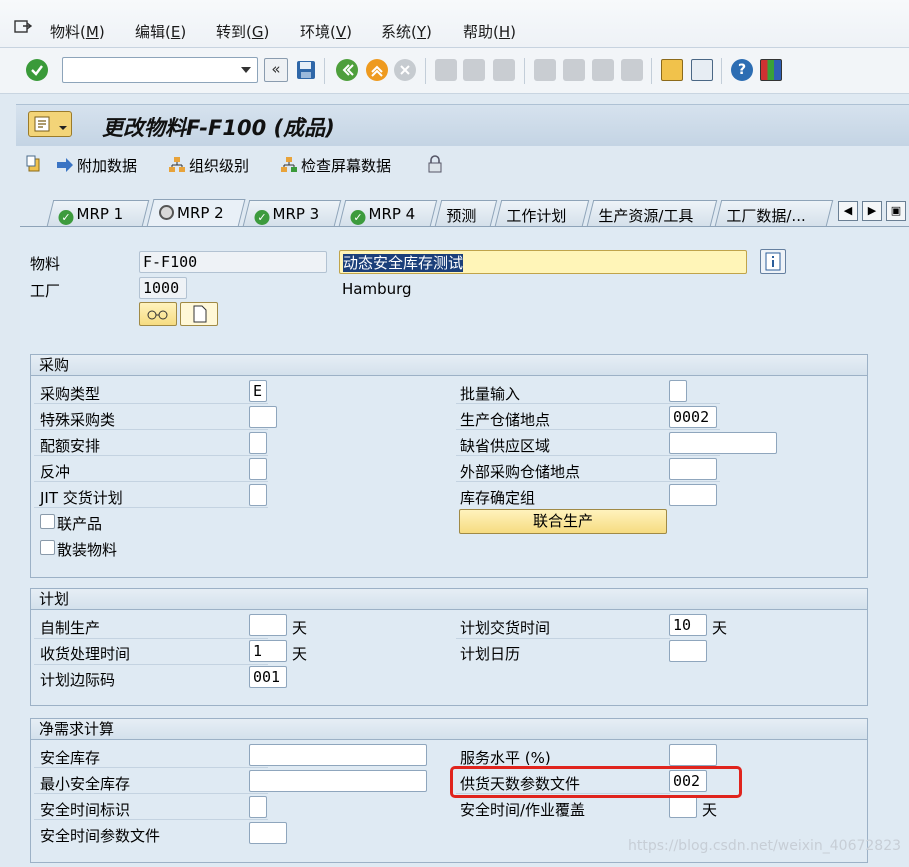  I want to click on coproduct-label: 联产品, so click(80, 524).